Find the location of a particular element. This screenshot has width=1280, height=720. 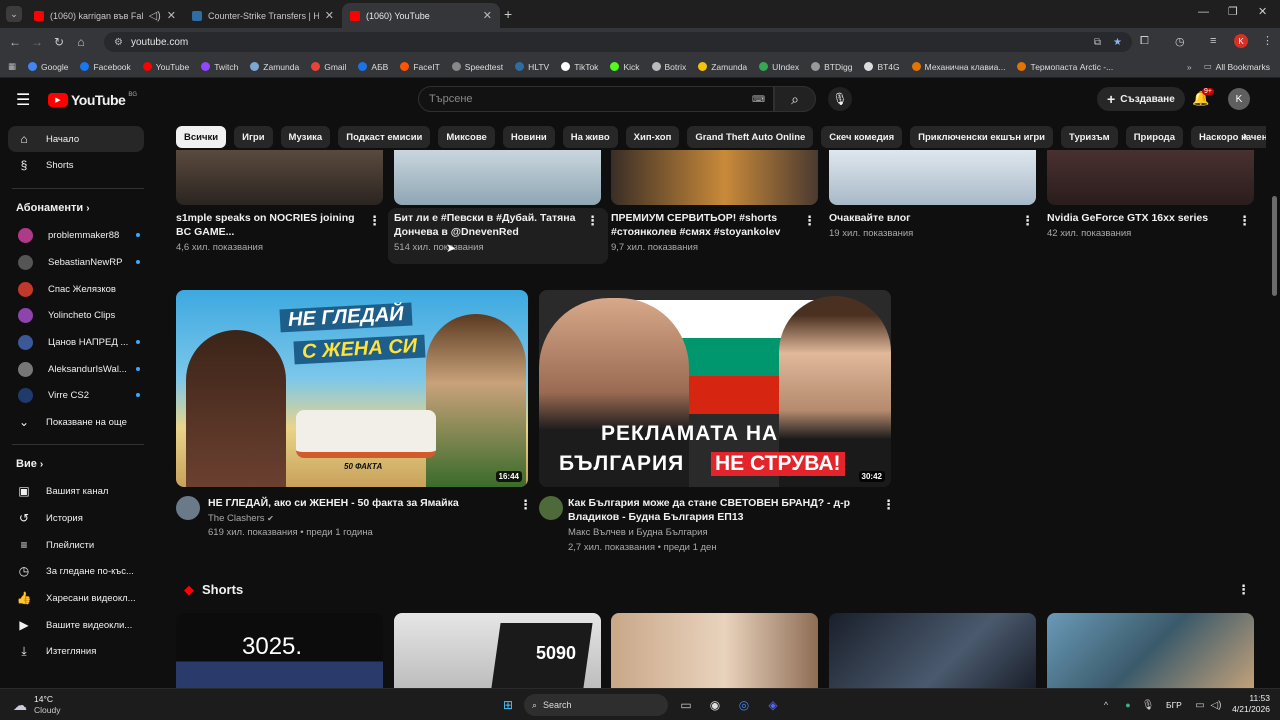

subscriptions-header: Абонаменти › is located at coordinates (53, 208).